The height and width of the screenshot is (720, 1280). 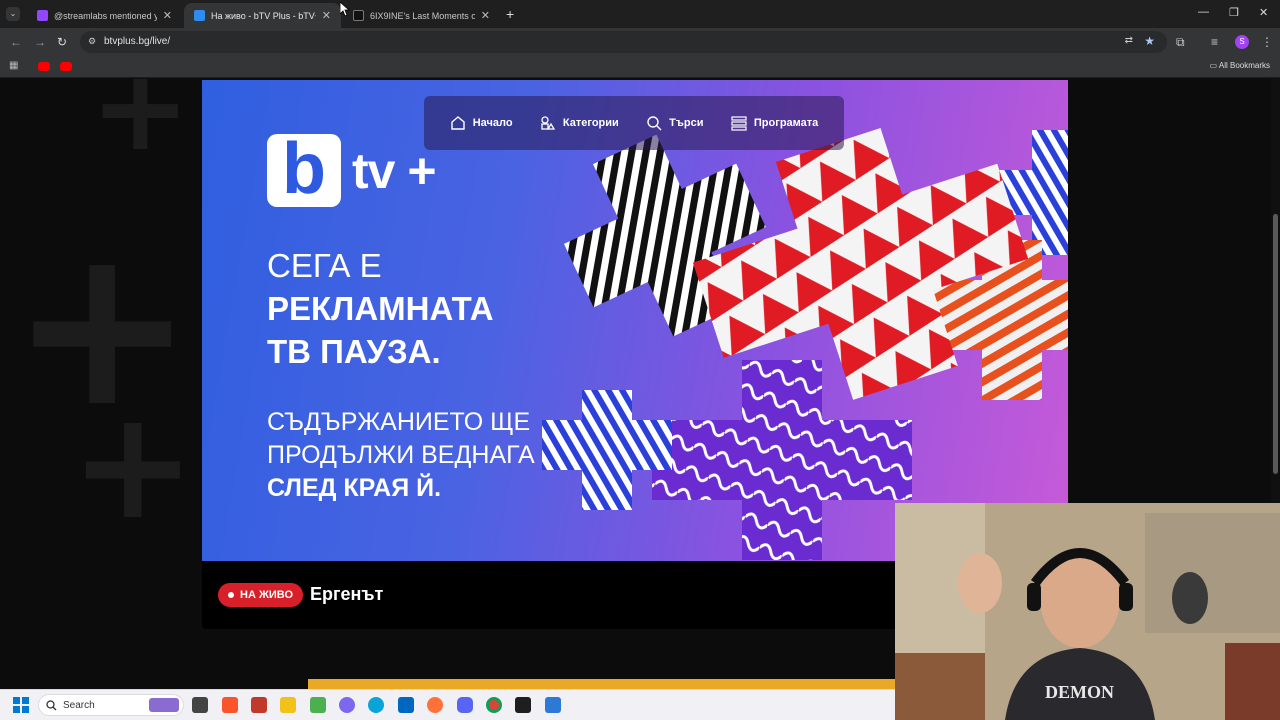 What do you see at coordinates (1242, 42) in the screenshot?
I see `profile-avatar: S` at bounding box center [1242, 42].